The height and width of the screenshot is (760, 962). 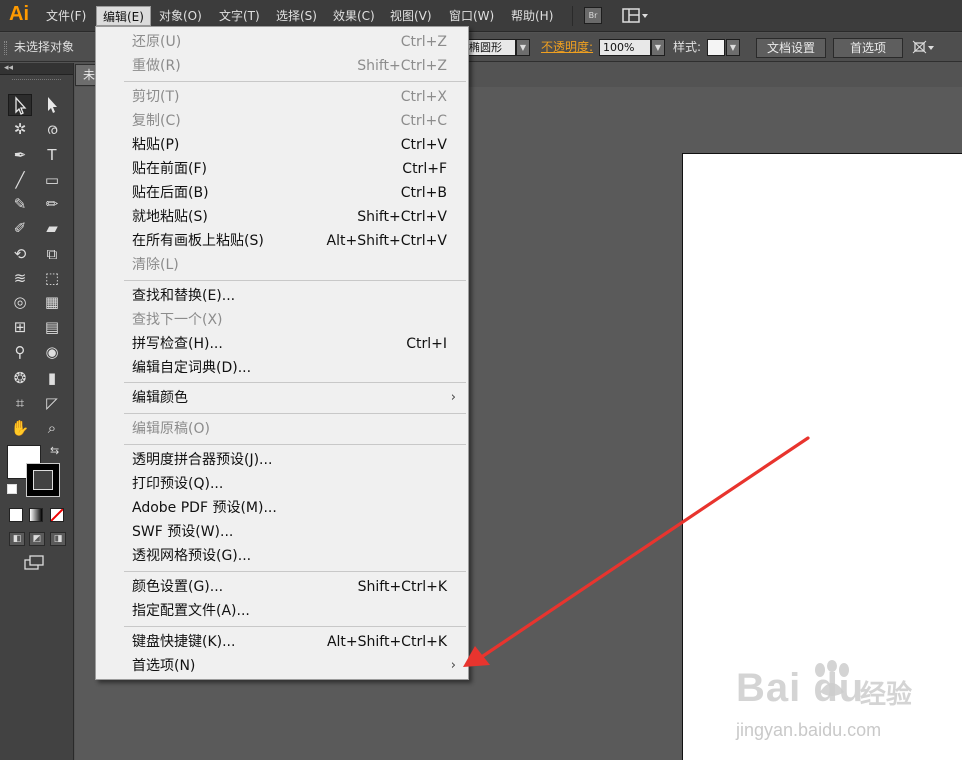 I want to click on red-annotation-arrow-icon, so click(x=636, y=551).